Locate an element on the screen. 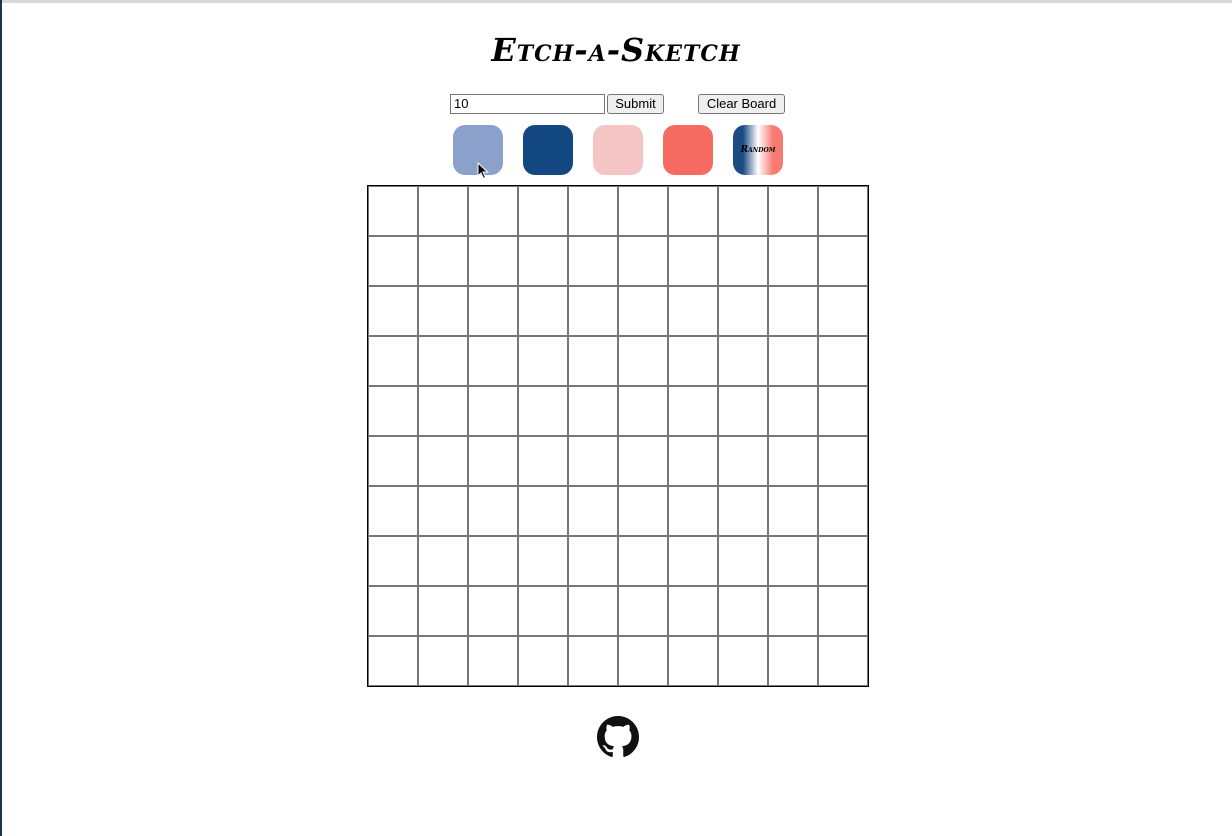 The width and height of the screenshot is (1232, 836). color-swatch-light-pink is located at coordinates (618, 150).